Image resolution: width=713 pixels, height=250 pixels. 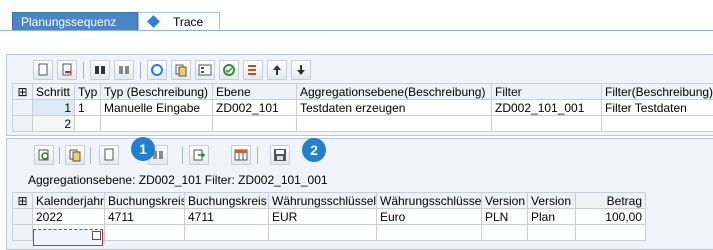 I want to click on column-header: Ebene, so click(x=254, y=91).